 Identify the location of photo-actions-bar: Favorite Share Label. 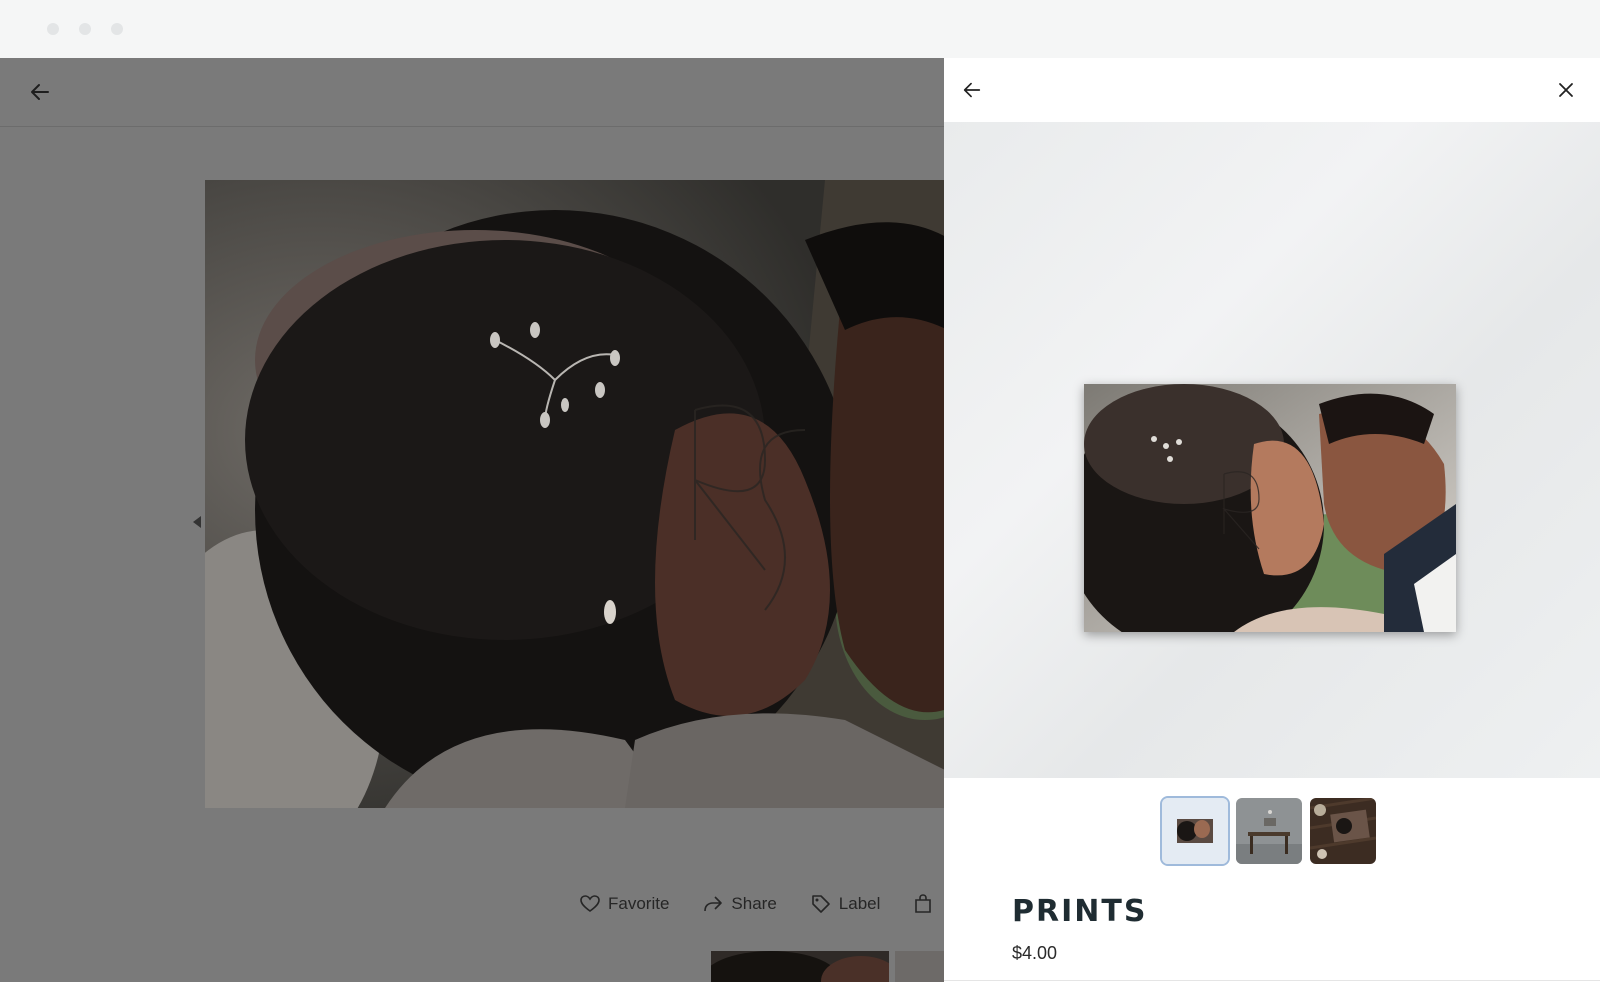
(762, 904).